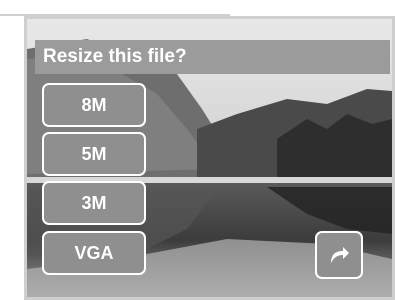  Describe the element at coordinates (212, 57) in the screenshot. I see `dialog-title: Resize this file?` at that location.